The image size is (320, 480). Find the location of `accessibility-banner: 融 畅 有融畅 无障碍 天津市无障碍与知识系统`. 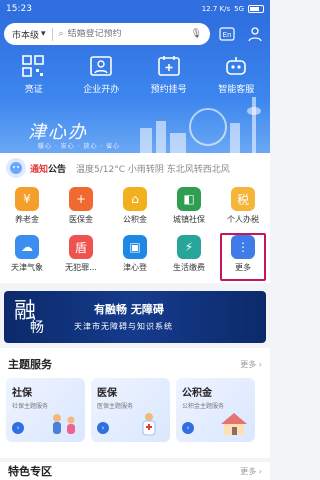

accessibility-banner: 融 畅 有融畅 无障碍 天津市无障碍与知识系统 is located at coordinates (135, 317).